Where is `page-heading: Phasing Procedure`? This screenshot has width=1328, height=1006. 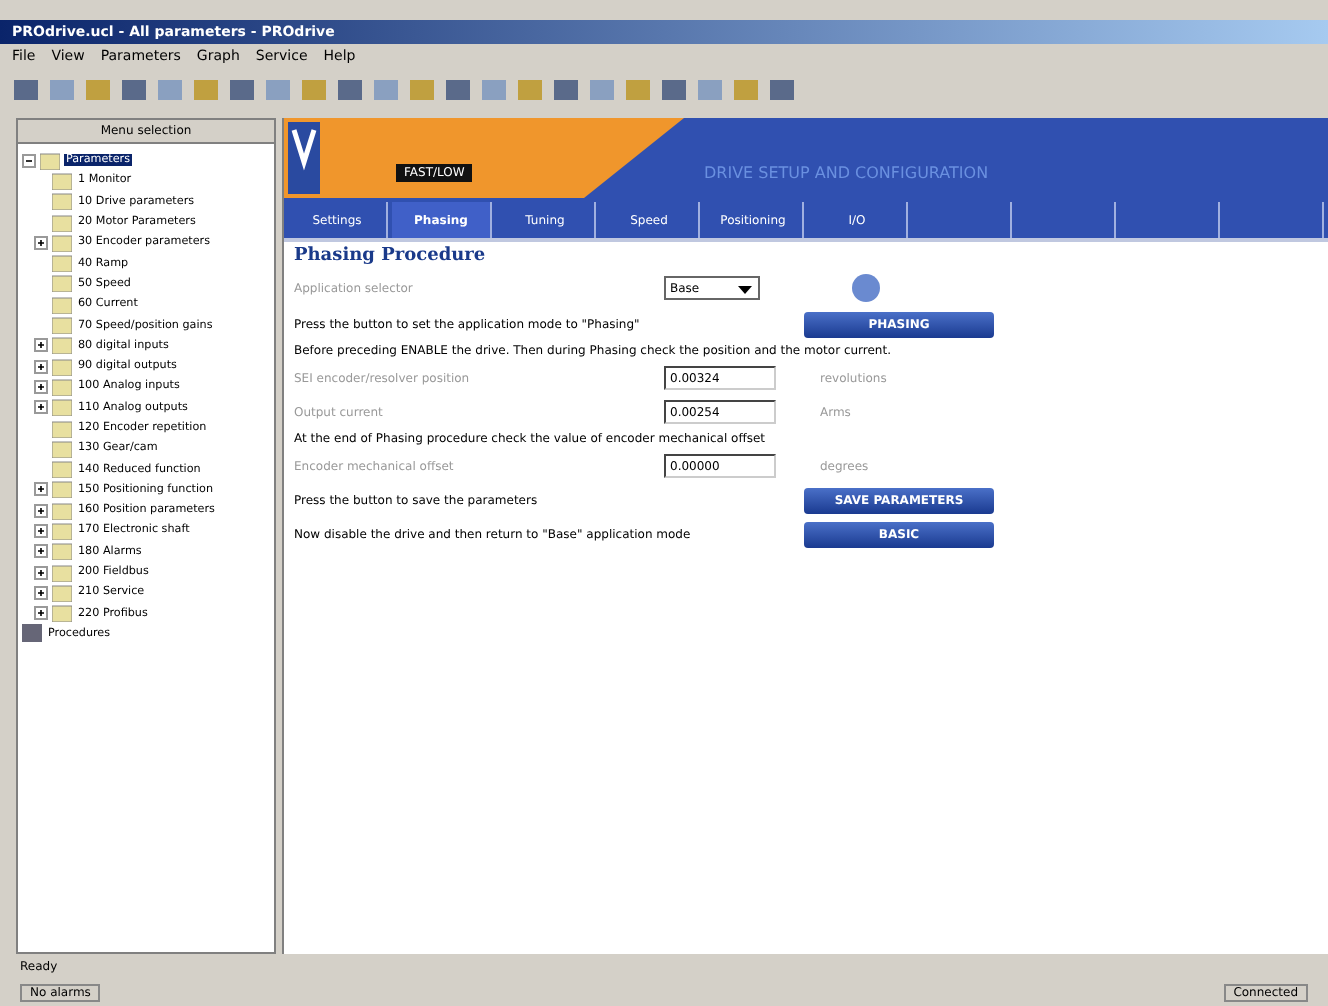
page-heading: Phasing Procedure is located at coordinates (391, 256).